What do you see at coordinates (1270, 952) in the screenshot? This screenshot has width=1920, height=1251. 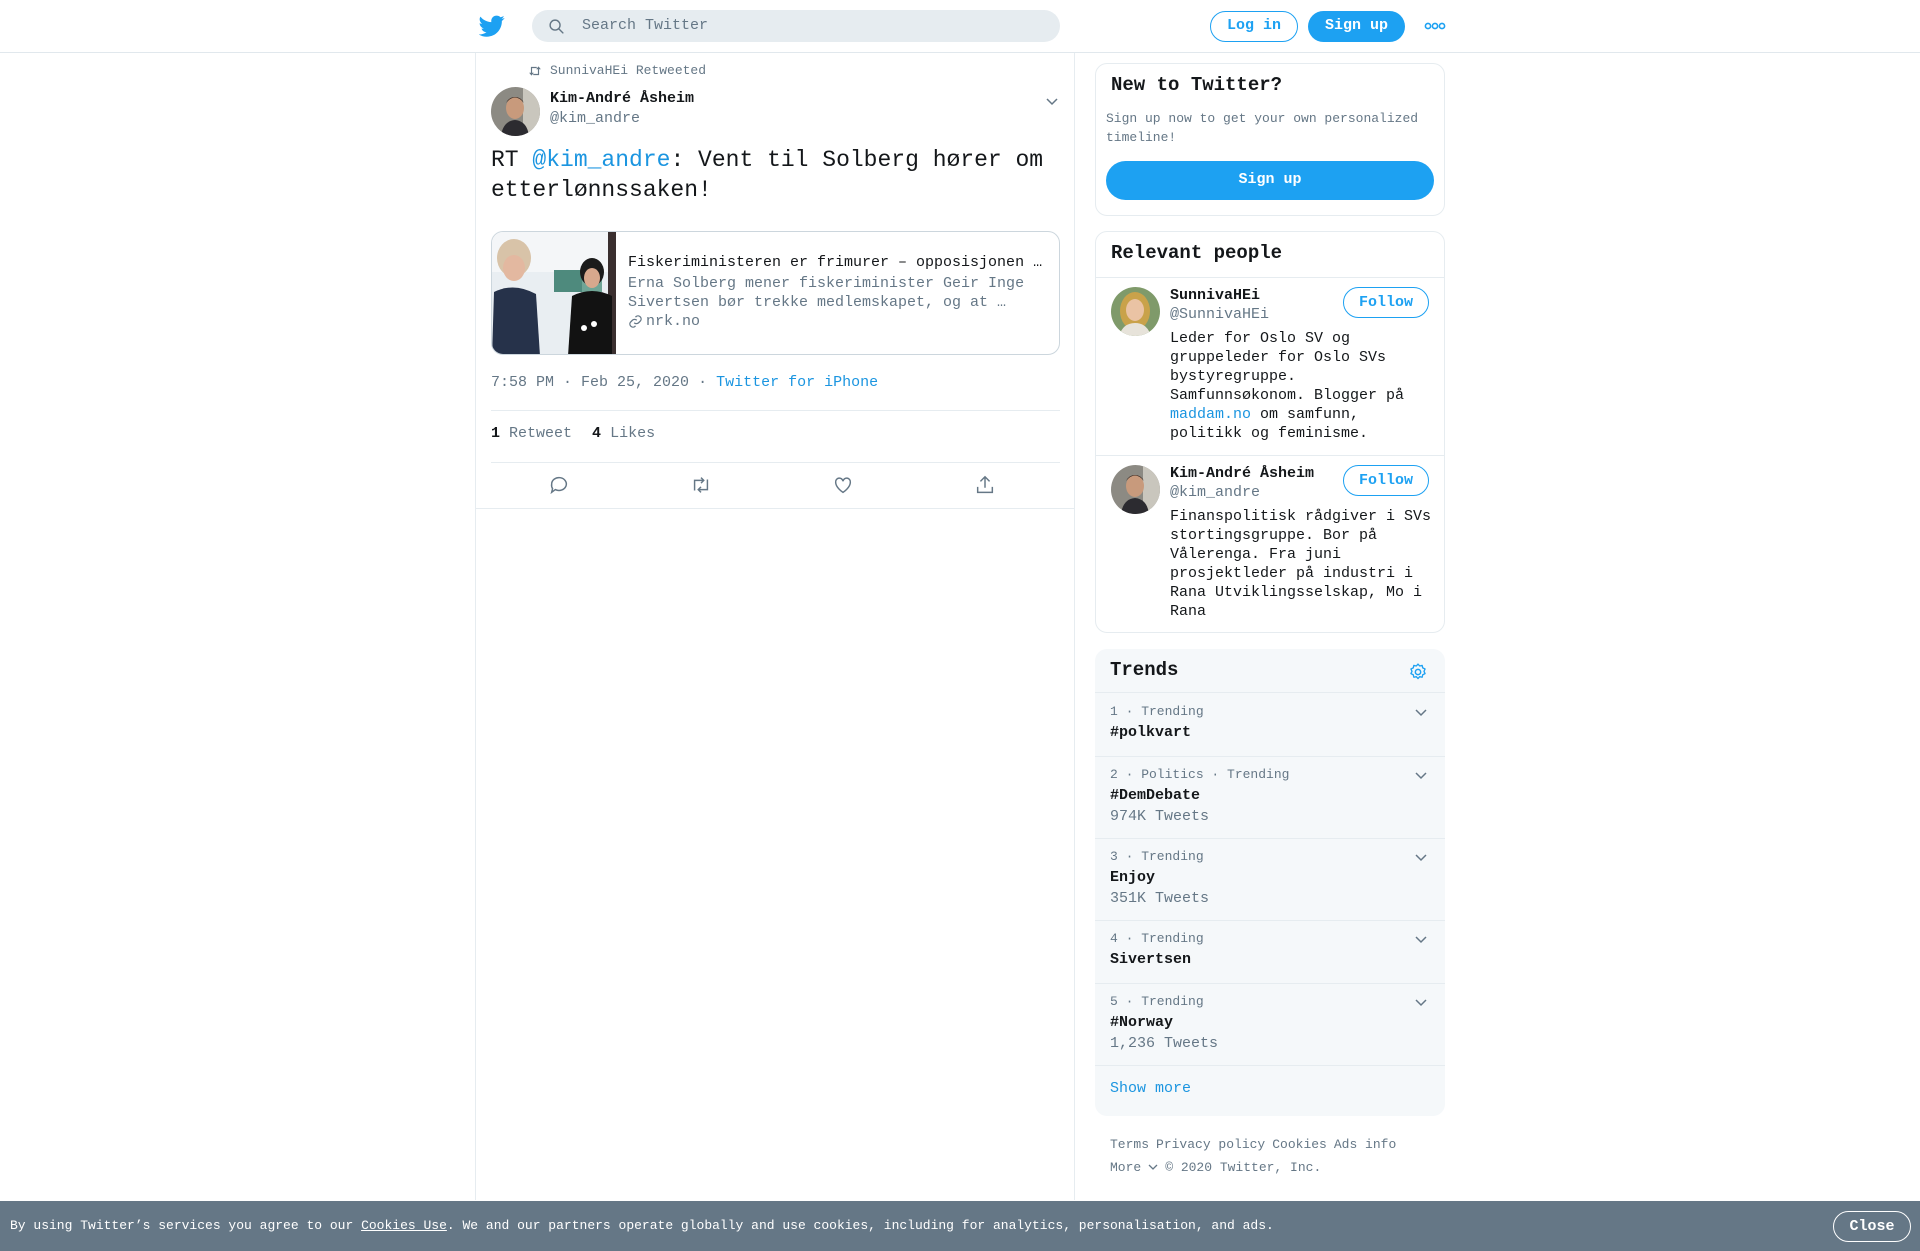 I see `trend-item: 4 · Trending Sivertsen` at bounding box center [1270, 952].